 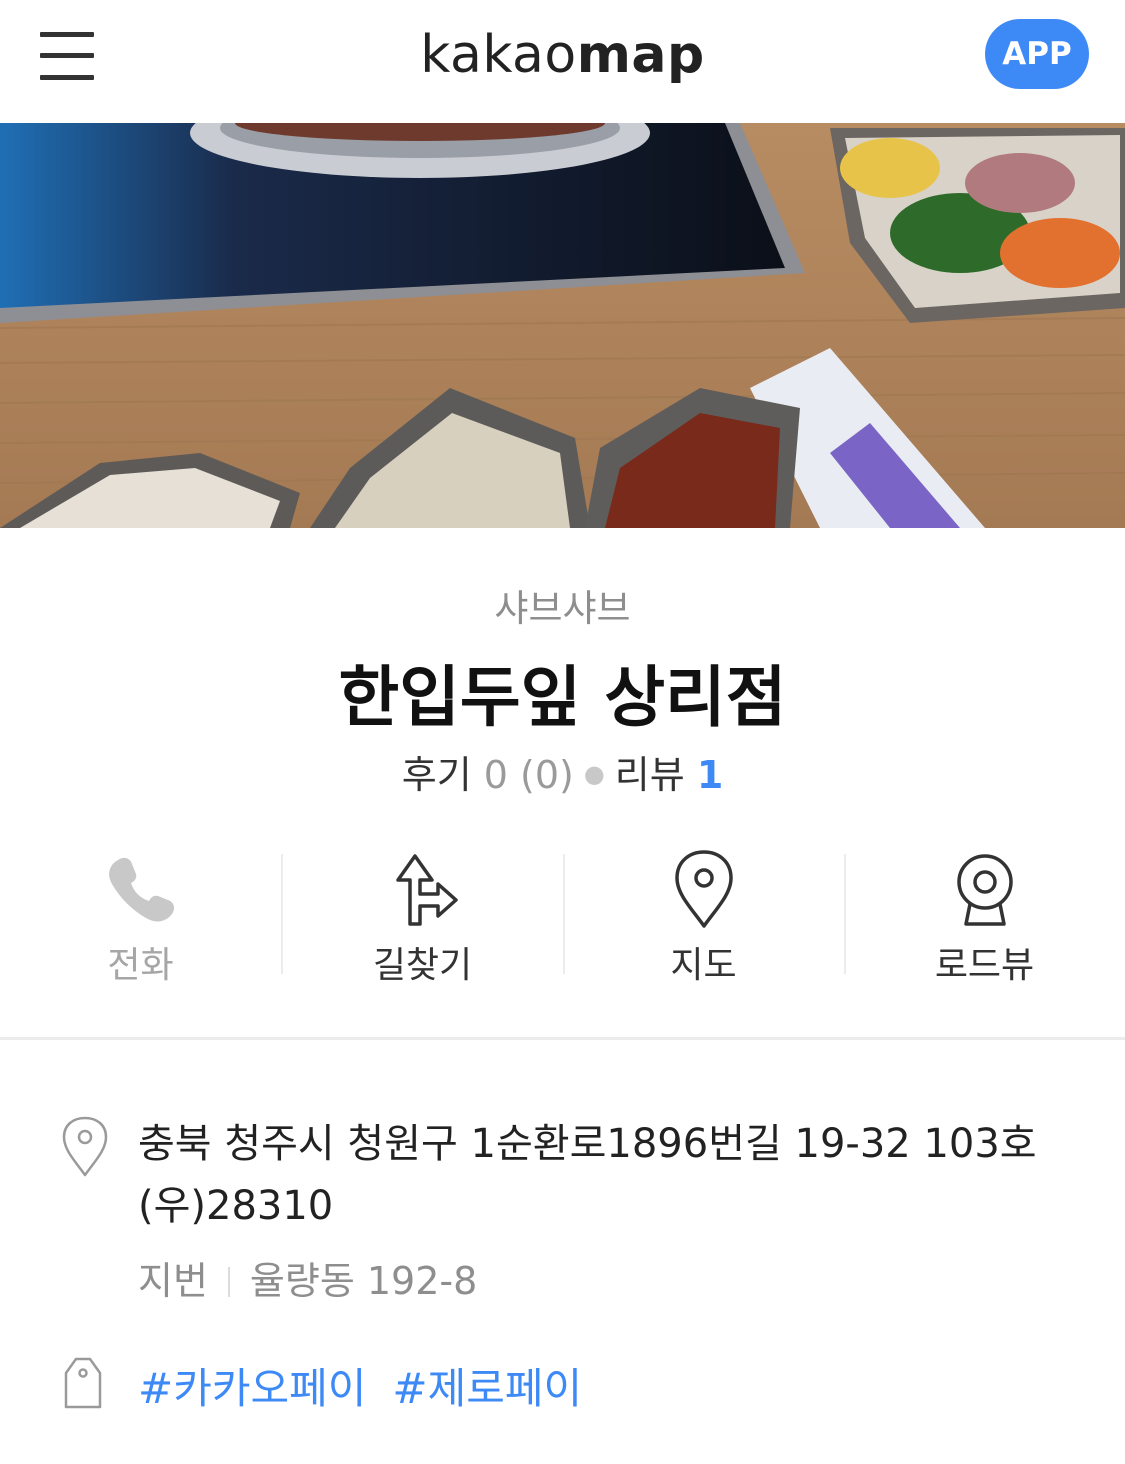 What do you see at coordinates (373, 1385) in the screenshot?
I see `tag-list: #카카오페이 #제로페이` at bounding box center [373, 1385].